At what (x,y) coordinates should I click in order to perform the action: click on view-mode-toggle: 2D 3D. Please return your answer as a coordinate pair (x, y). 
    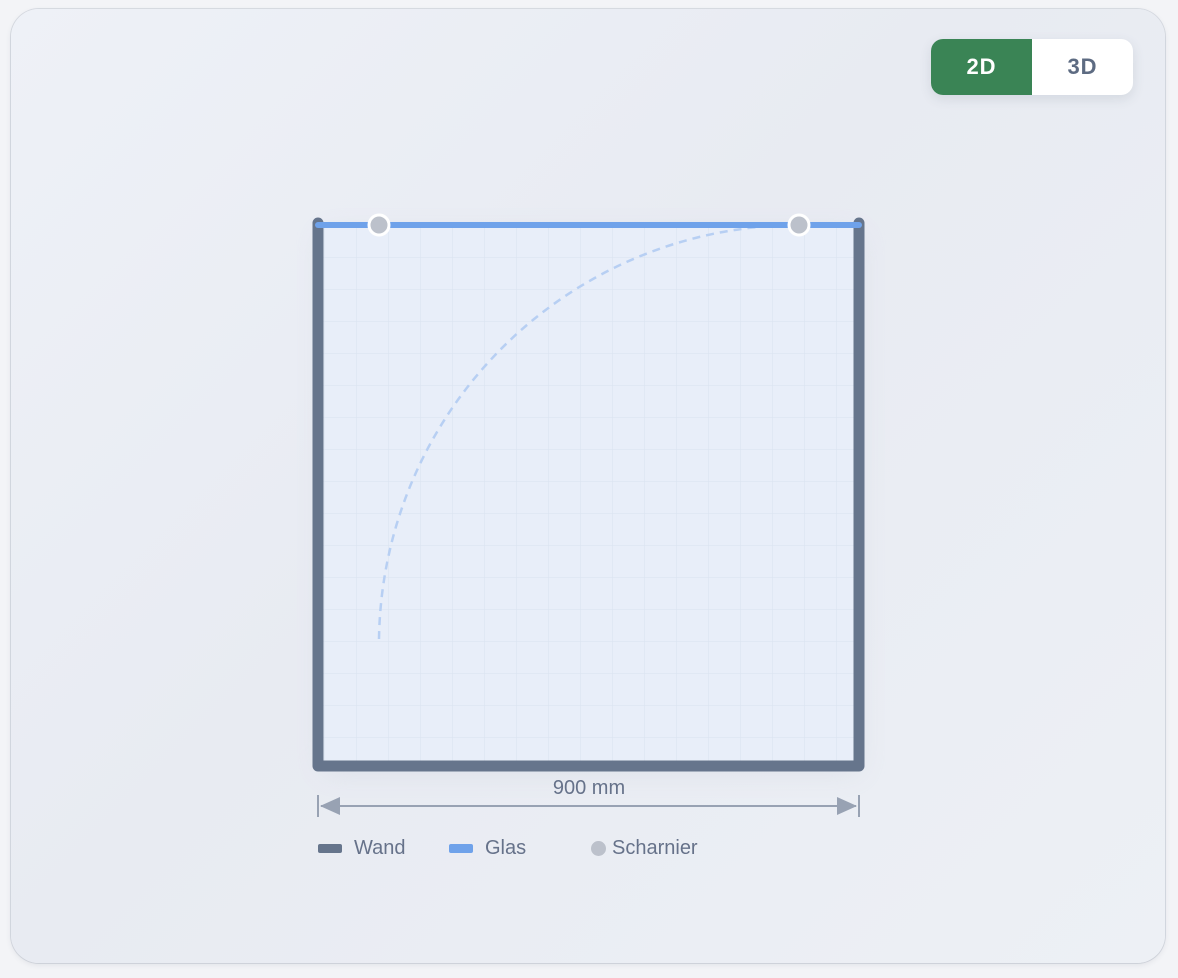
    Looking at the image, I should click on (1032, 67).